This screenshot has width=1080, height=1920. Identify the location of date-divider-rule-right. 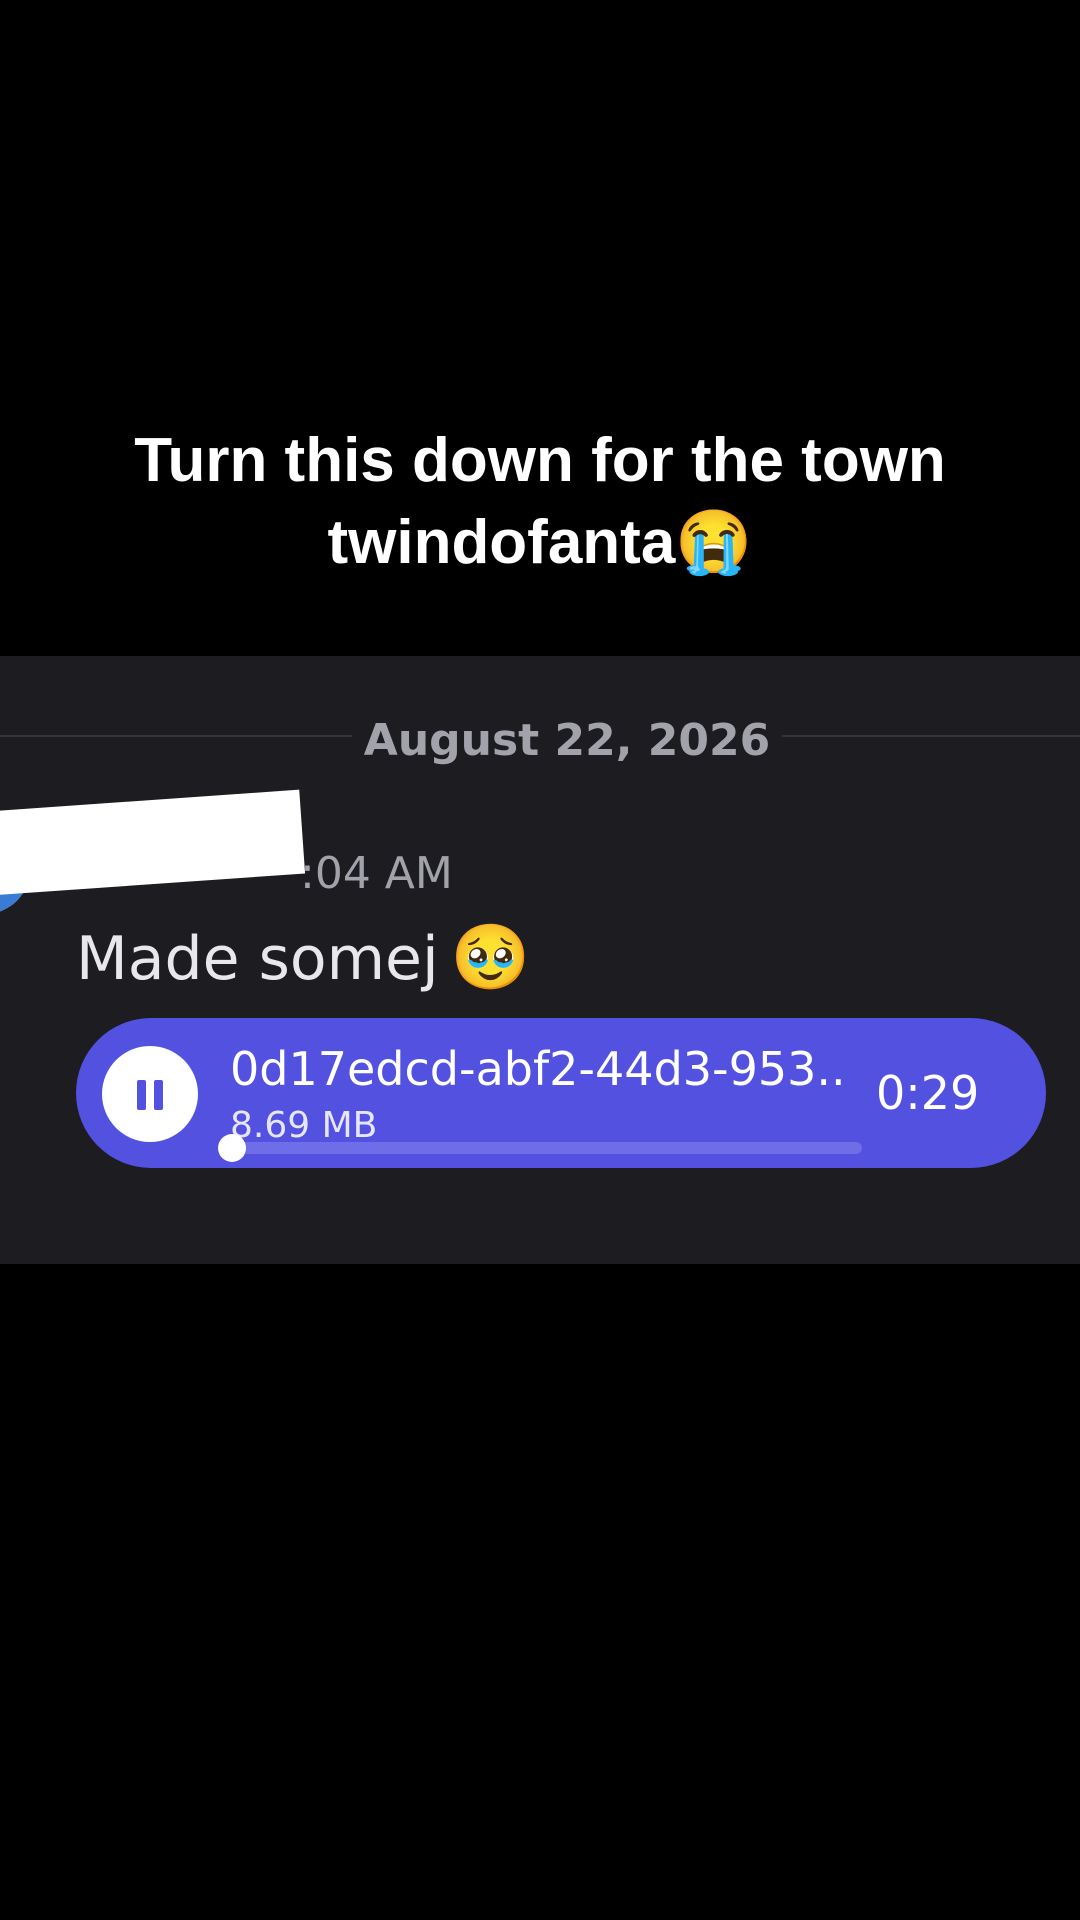
(931, 736).